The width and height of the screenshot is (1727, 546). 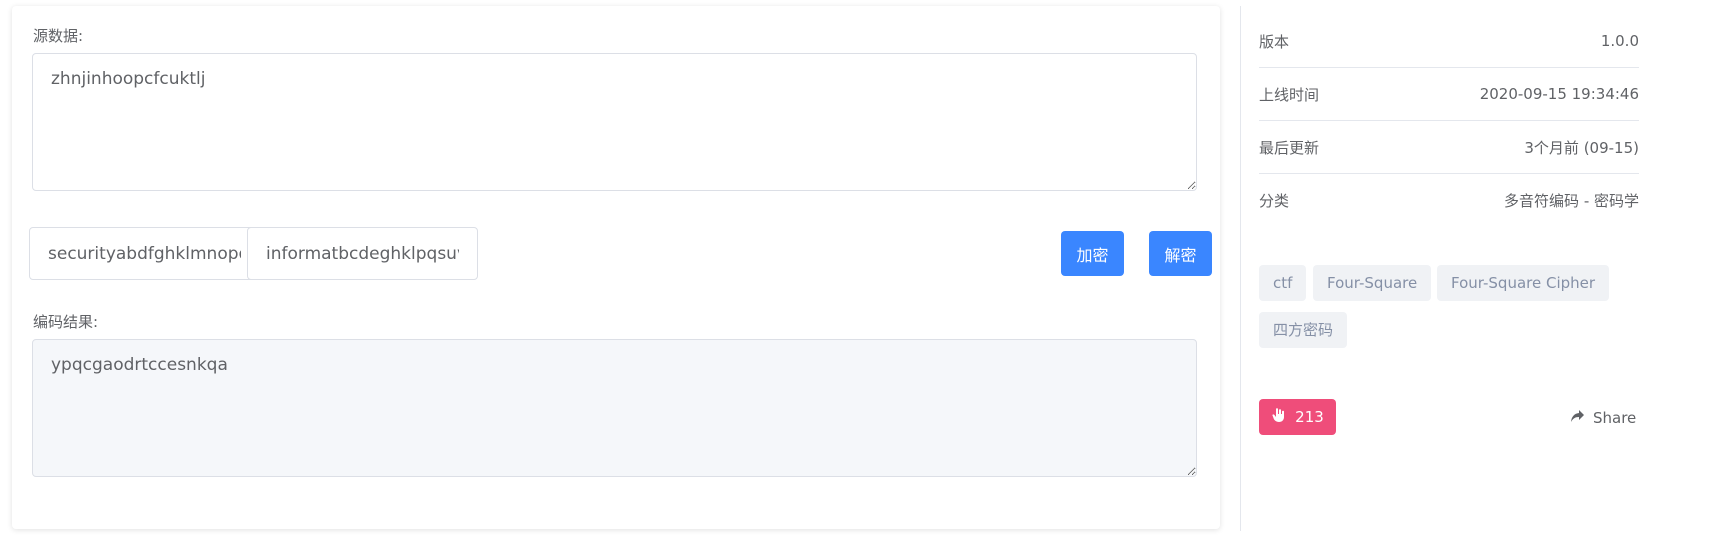 I want to click on info-key: 上线时间, so click(x=1289, y=94).